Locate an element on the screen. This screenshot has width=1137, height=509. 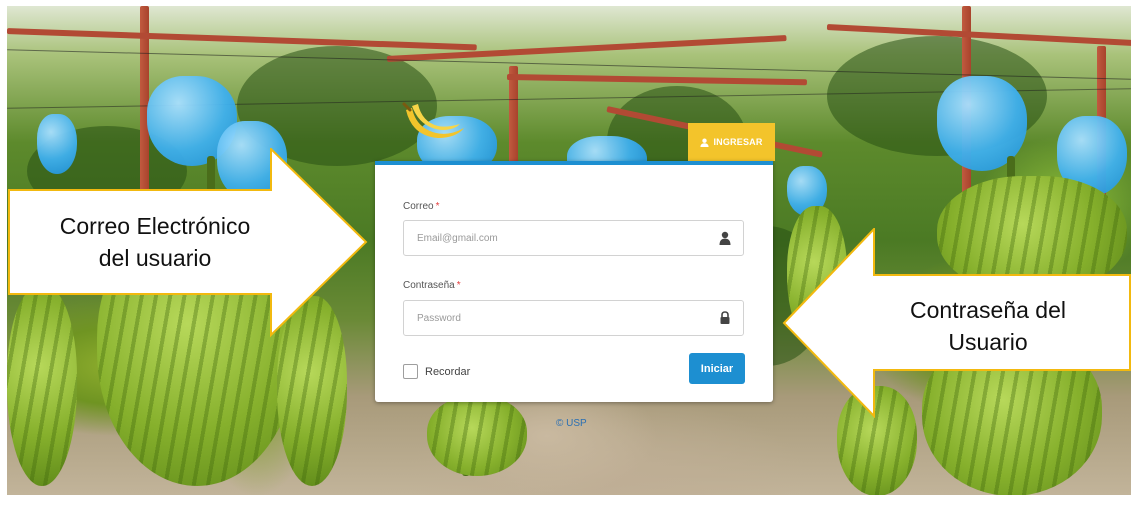
footer-usp-link: © USP is located at coordinates (571, 423).